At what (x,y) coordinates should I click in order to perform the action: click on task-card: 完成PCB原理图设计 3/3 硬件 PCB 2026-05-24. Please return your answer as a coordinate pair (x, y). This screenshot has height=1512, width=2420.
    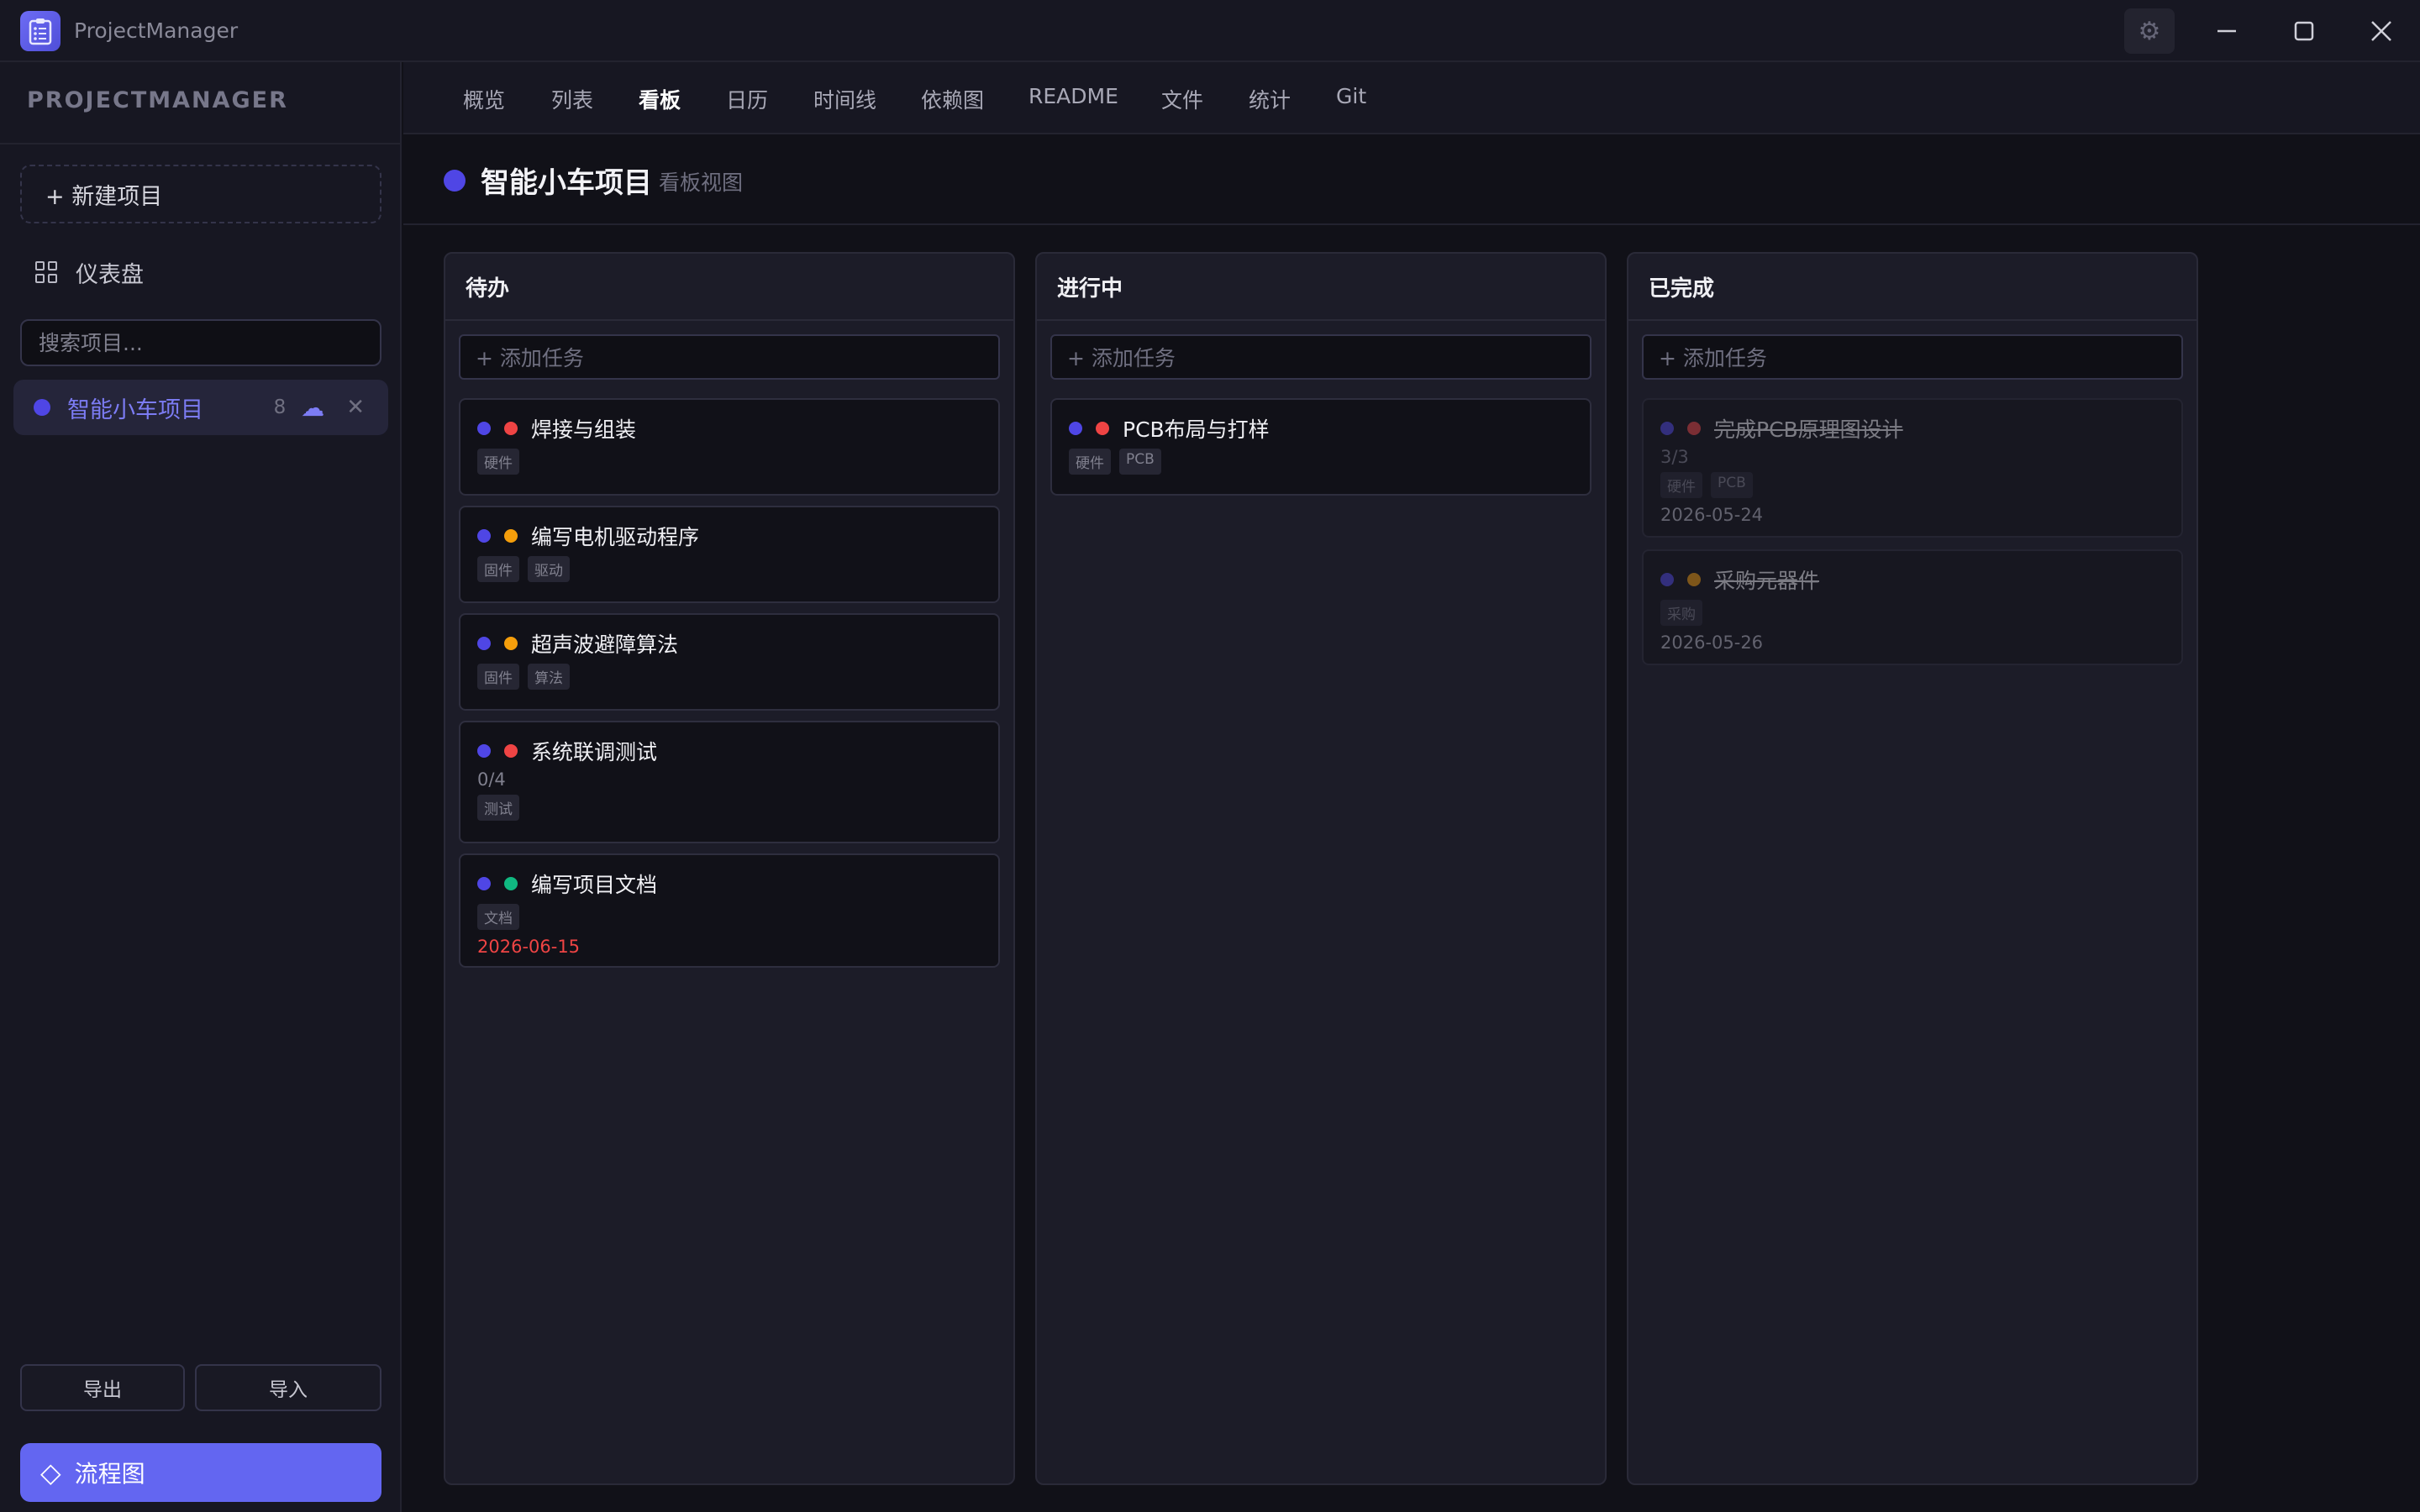
    Looking at the image, I should click on (1913, 468).